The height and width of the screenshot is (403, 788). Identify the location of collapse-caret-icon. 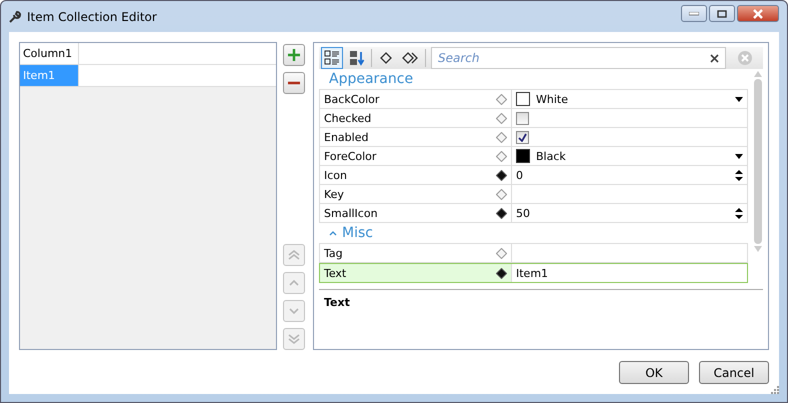
(333, 233).